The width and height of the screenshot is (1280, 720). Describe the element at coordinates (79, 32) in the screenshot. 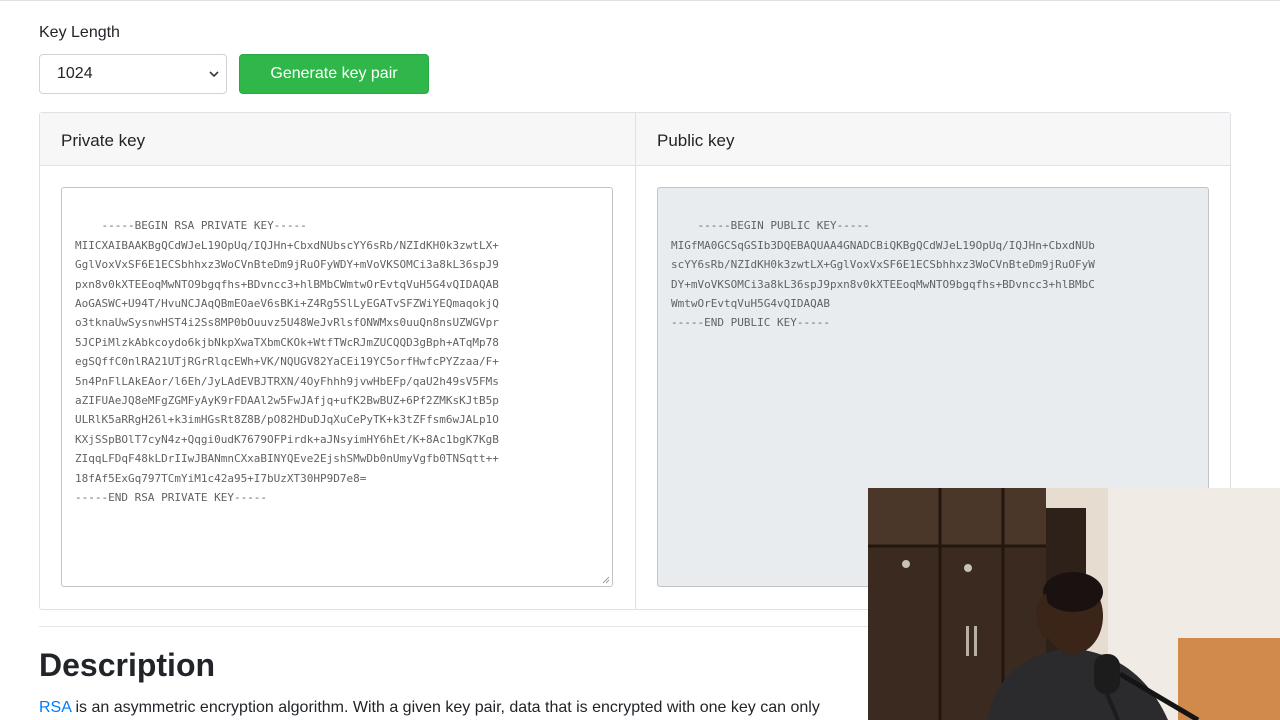

I see `key-length-label: Key Length` at that location.